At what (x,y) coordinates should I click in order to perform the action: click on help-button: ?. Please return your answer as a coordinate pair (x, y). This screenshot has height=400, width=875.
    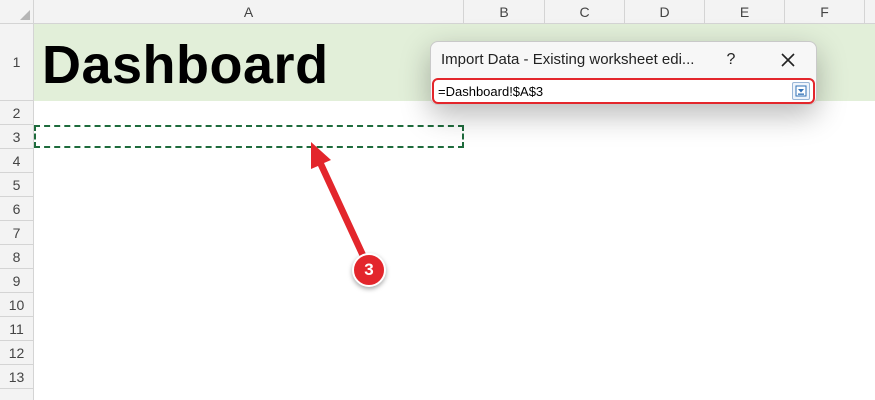
    Looking at the image, I should click on (731, 60).